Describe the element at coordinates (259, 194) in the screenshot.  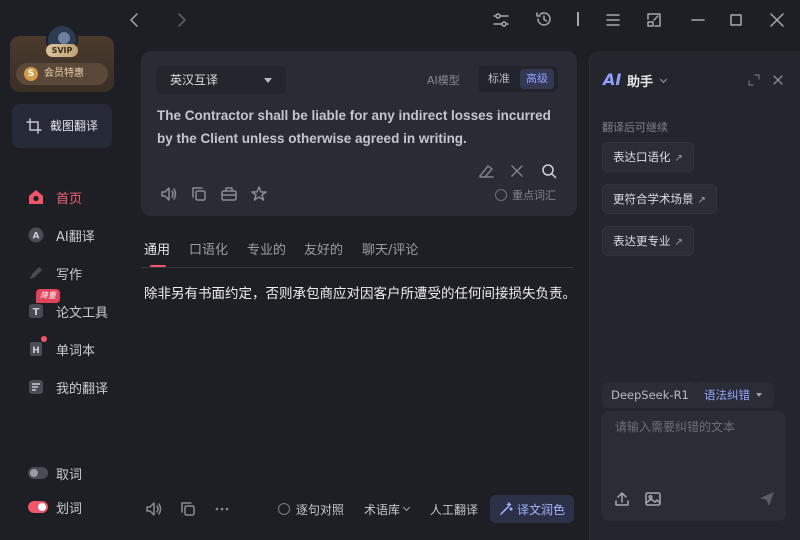
I see `favorite-button` at that location.